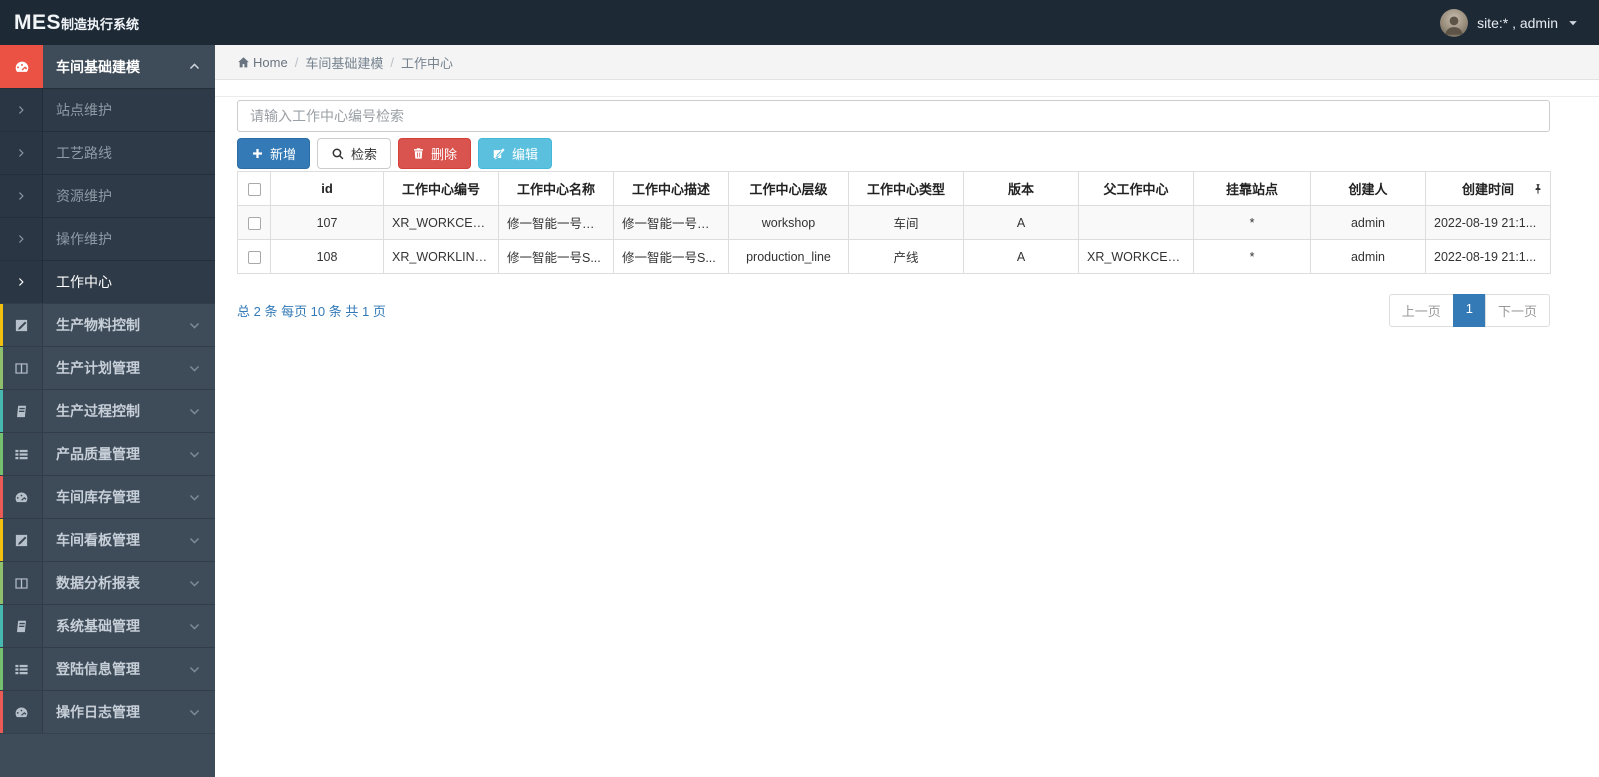 This screenshot has height=777, width=1599. What do you see at coordinates (311, 311) in the screenshot?
I see `pagination-summary: 总 2 条 每页 10 条 共 1 页` at bounding box center [311, 311].